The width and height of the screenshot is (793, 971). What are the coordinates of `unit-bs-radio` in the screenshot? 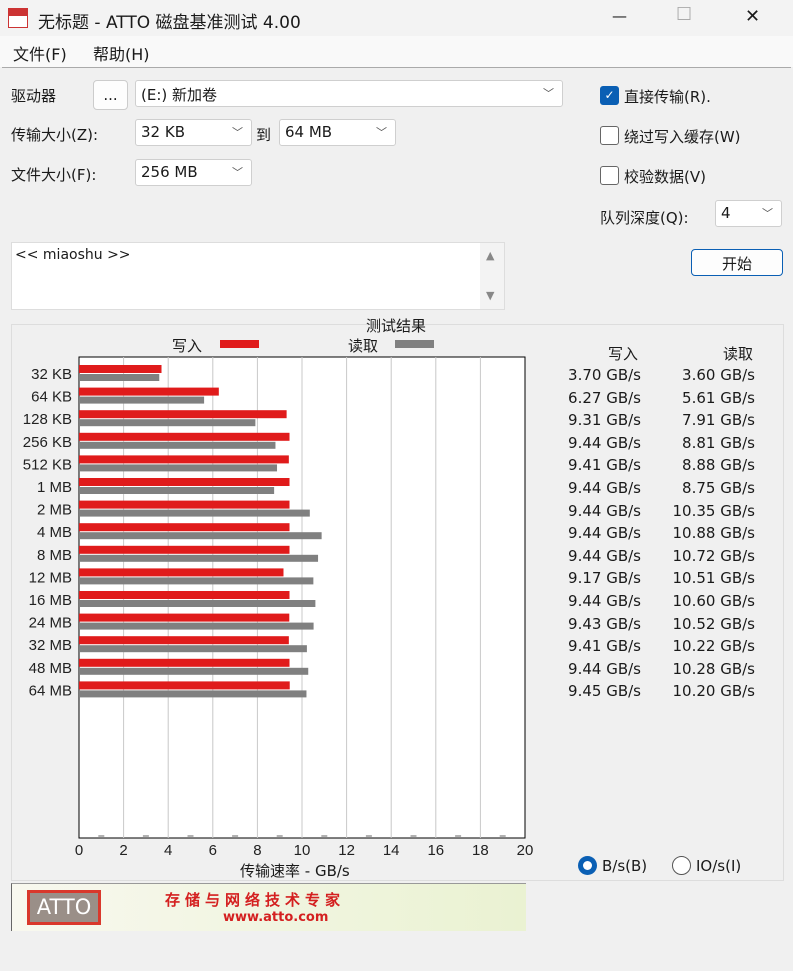 It's located at (587, 865).